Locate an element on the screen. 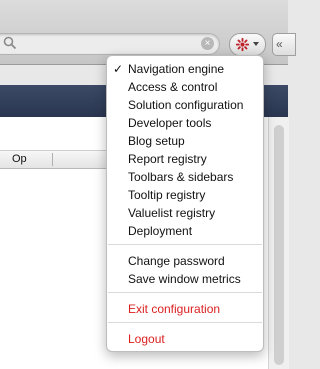 The image size is (320, 369). menu-item-access-control: Access & control is located at coordinates (185, 87).